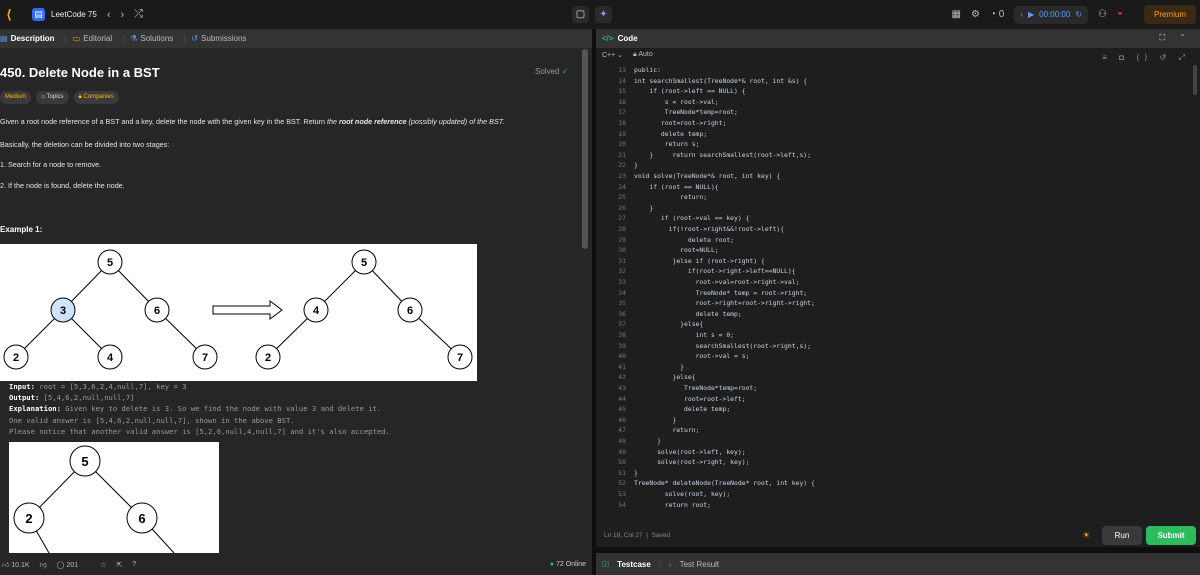 The width and height of the screenshot is (1200, 575). Describe the element at coordinates (110, 358) in the screenshot. I see `tree-node: 4` at that location.